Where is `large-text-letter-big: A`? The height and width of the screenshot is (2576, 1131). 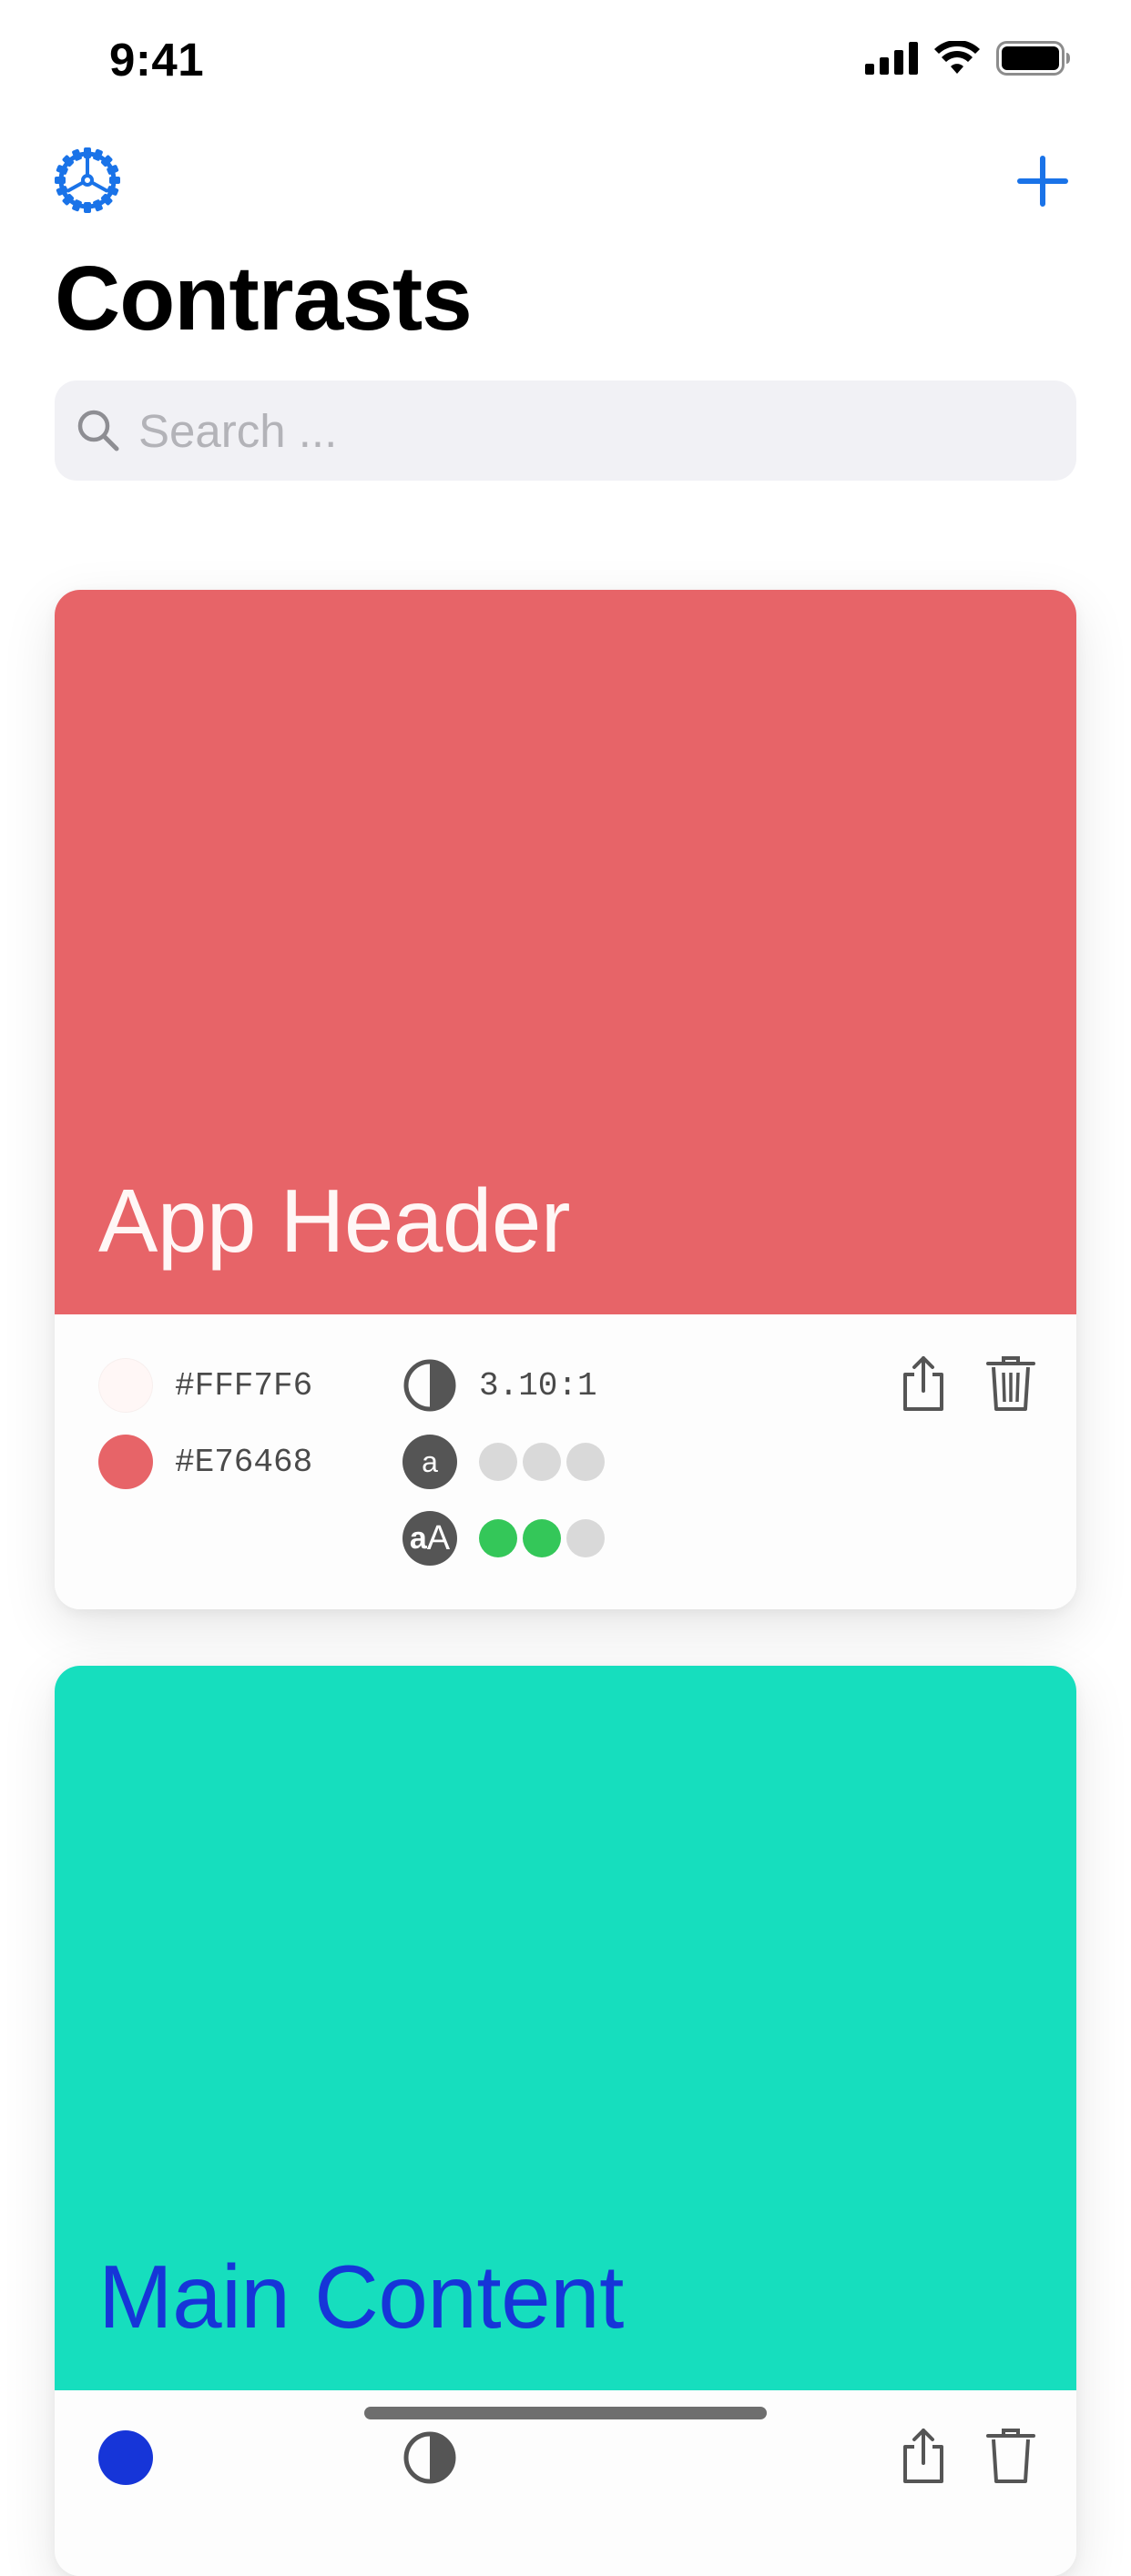 large-text-letter-big: A is located at coordinates (439, 1537).